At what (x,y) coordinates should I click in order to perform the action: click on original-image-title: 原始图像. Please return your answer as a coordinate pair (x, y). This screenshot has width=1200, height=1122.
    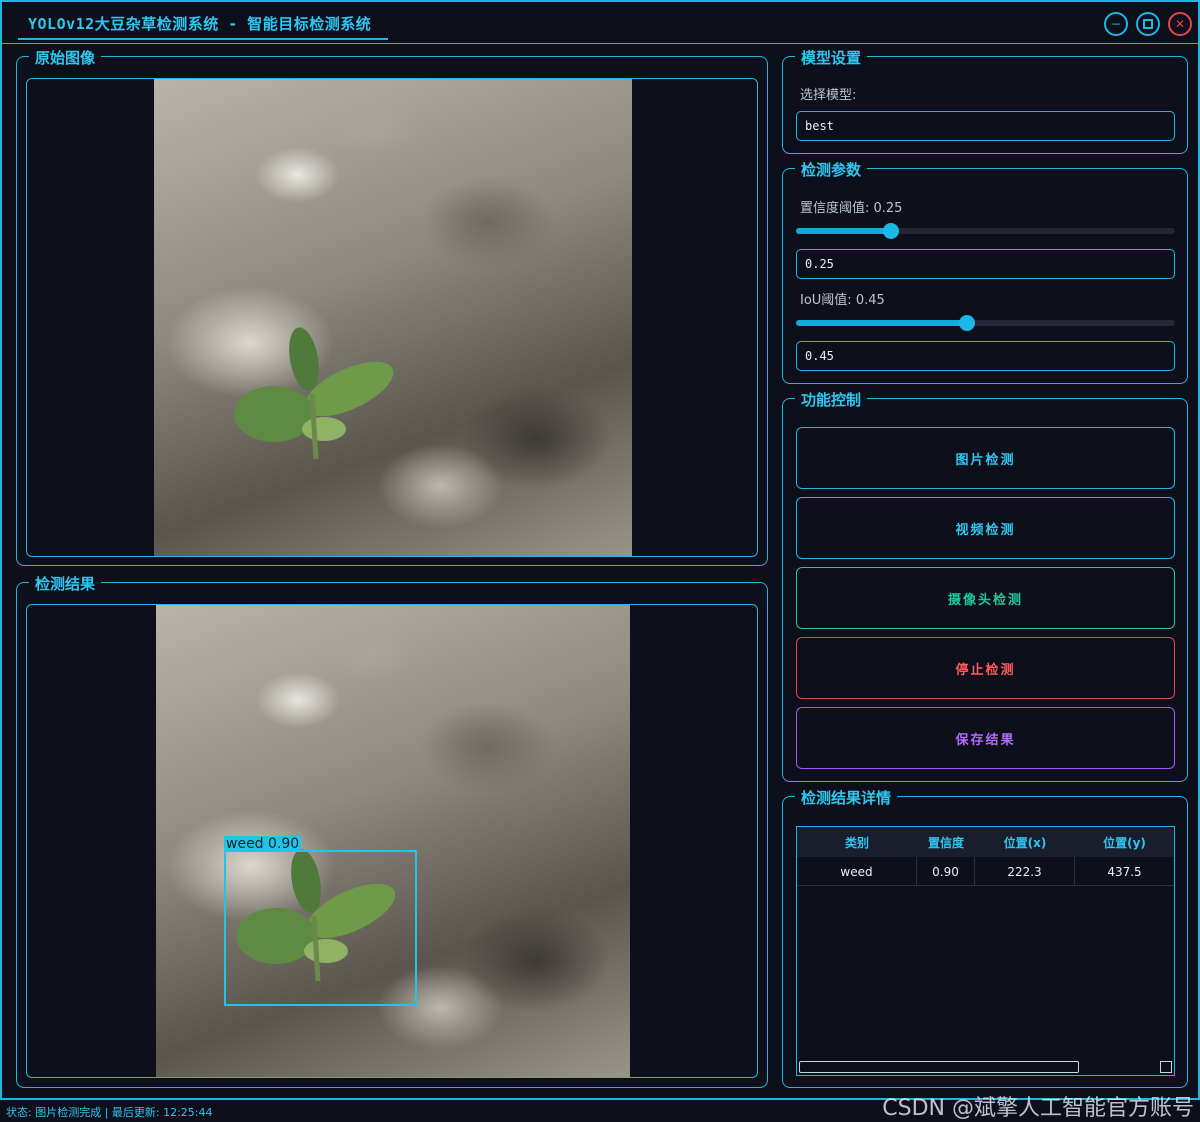
    Looking at the image, I should click on (65, 57).